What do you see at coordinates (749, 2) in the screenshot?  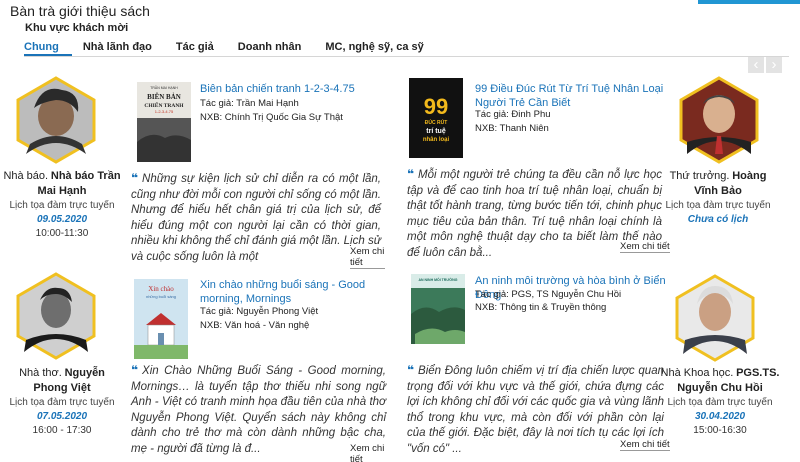 I see `top-accent-bar` at bounding box center [749, 2].